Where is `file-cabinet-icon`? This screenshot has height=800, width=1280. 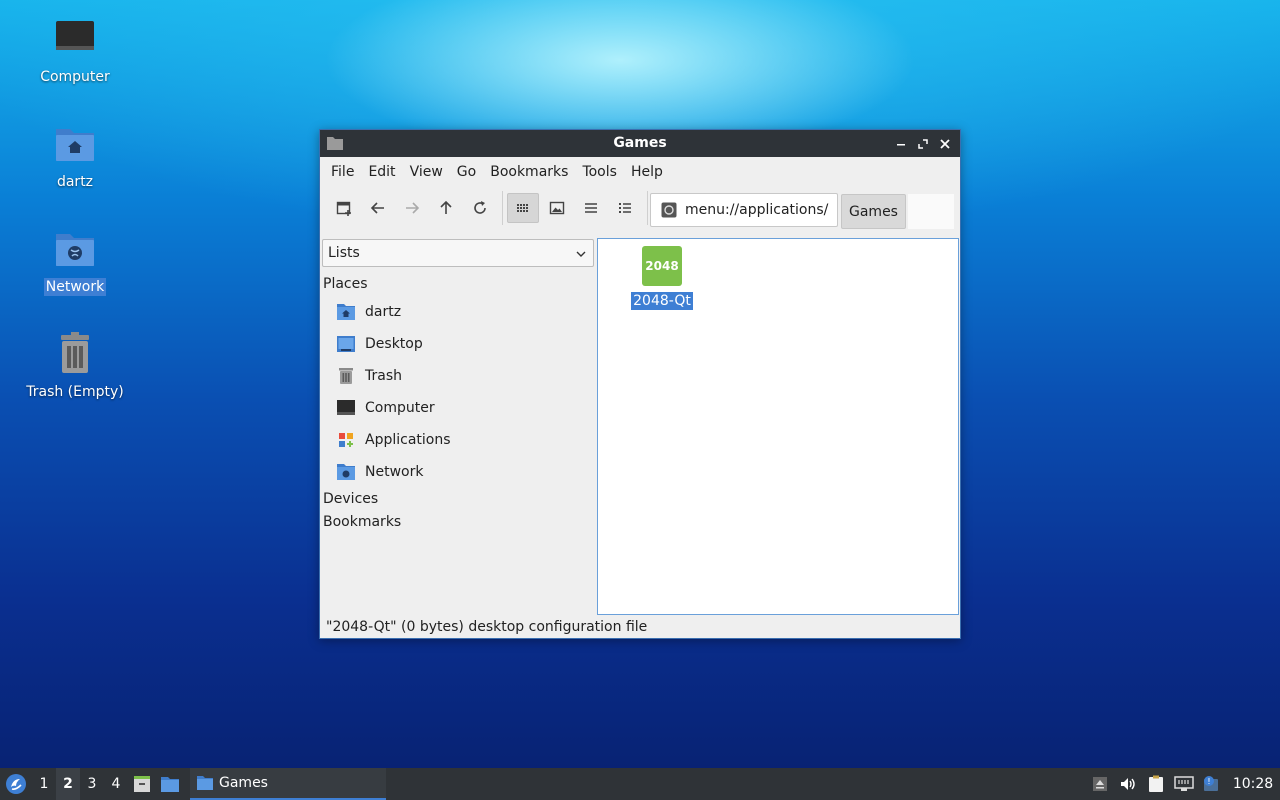 file-cabinet-icon is located at coordinates (142, 784).